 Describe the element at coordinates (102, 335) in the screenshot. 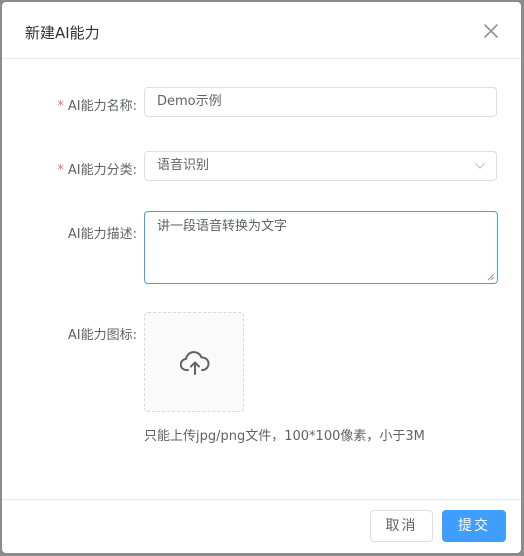

I see `icon-label: AI能力图标:` at that location.